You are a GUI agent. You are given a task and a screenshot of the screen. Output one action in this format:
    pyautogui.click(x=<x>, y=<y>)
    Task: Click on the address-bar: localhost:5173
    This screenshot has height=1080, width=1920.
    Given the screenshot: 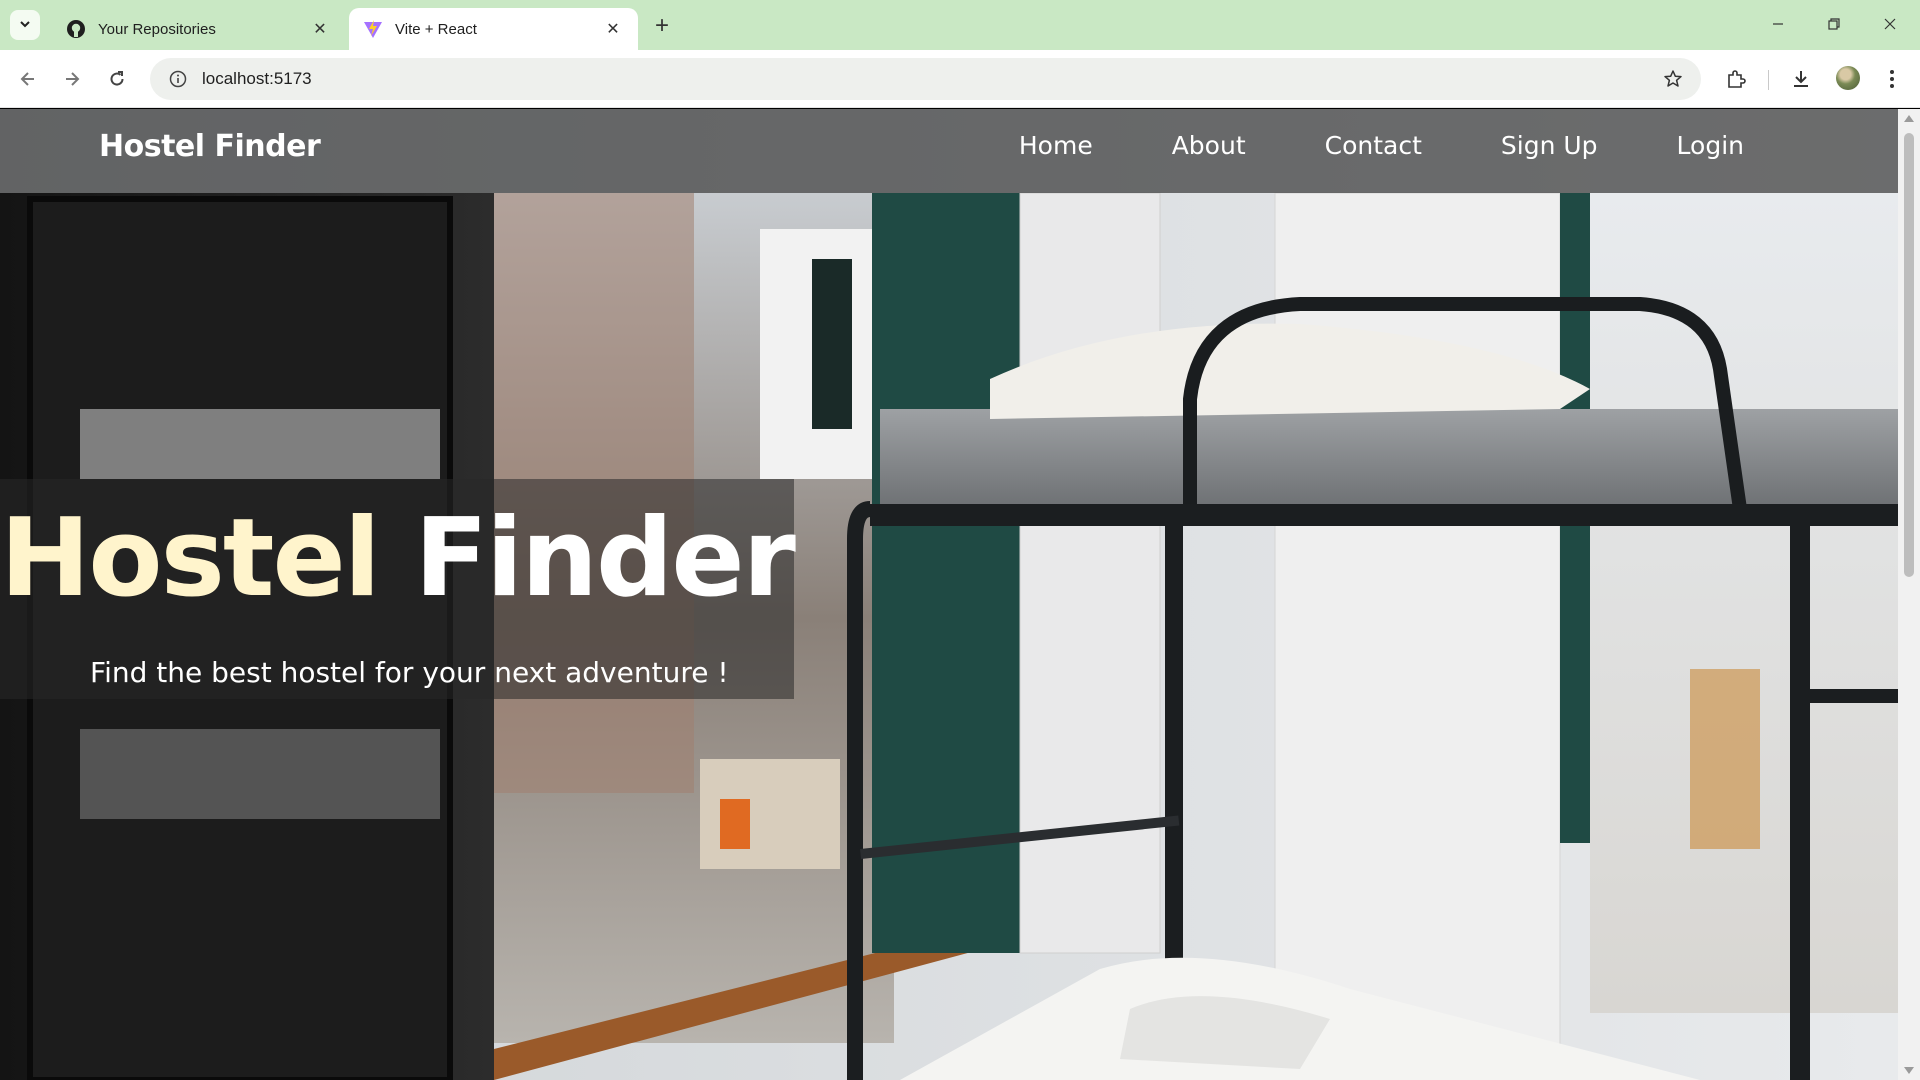 What is the action you would take?
    pyautogui.click(x=925, y=79)
    